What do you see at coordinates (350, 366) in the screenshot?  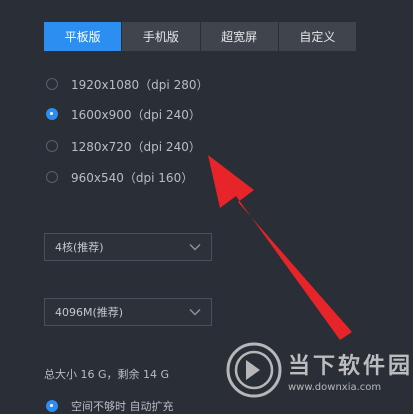 I see `watermark-name: 当下软件园` at bounding box center [350, 366].